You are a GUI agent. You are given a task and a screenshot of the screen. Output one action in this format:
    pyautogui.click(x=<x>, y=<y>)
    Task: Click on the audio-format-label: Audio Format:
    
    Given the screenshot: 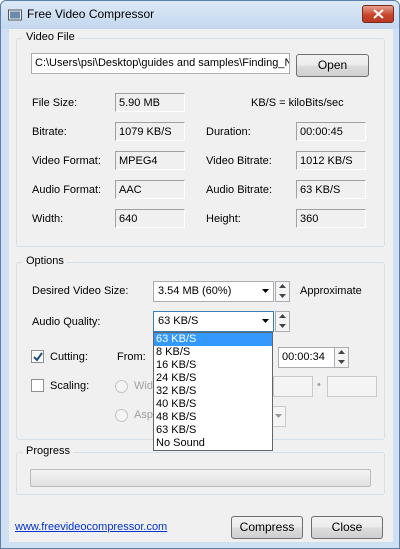 What is the action you would take?
    pyautogui.click(x=67, y=190)
    